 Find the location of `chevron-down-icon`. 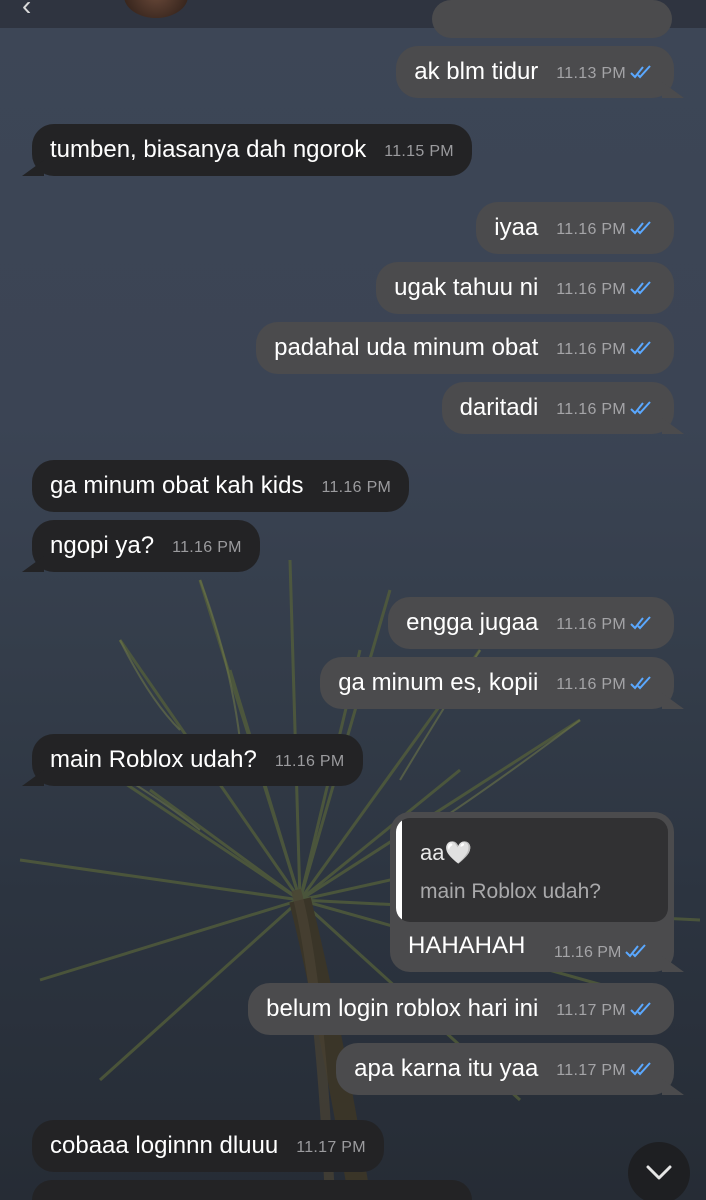

chevron-down-icon is located at coordinates (659, 1172).